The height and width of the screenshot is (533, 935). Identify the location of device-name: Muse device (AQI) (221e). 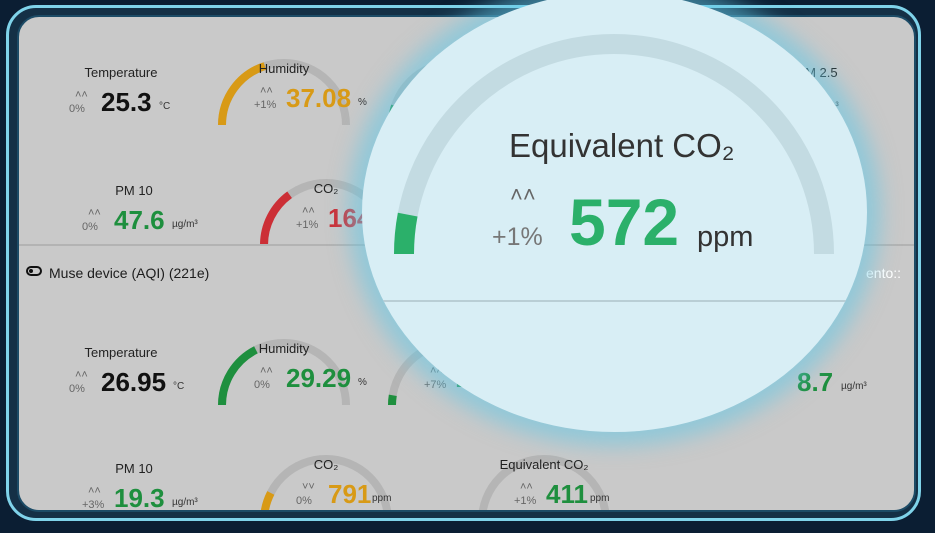
(129, 273).